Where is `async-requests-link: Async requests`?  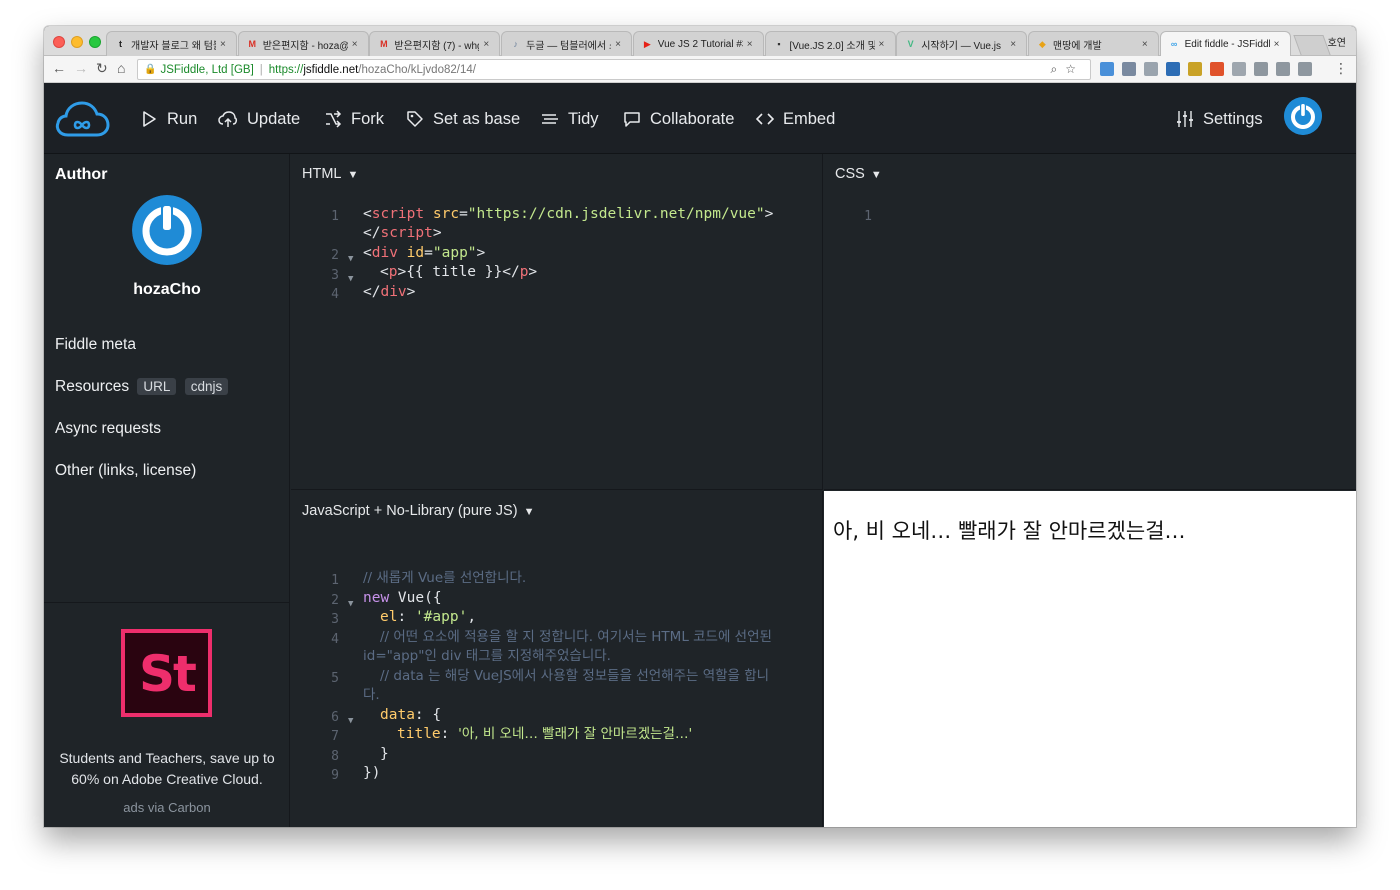 async-requests-link: Async requests is located at coordinates (108, 429).